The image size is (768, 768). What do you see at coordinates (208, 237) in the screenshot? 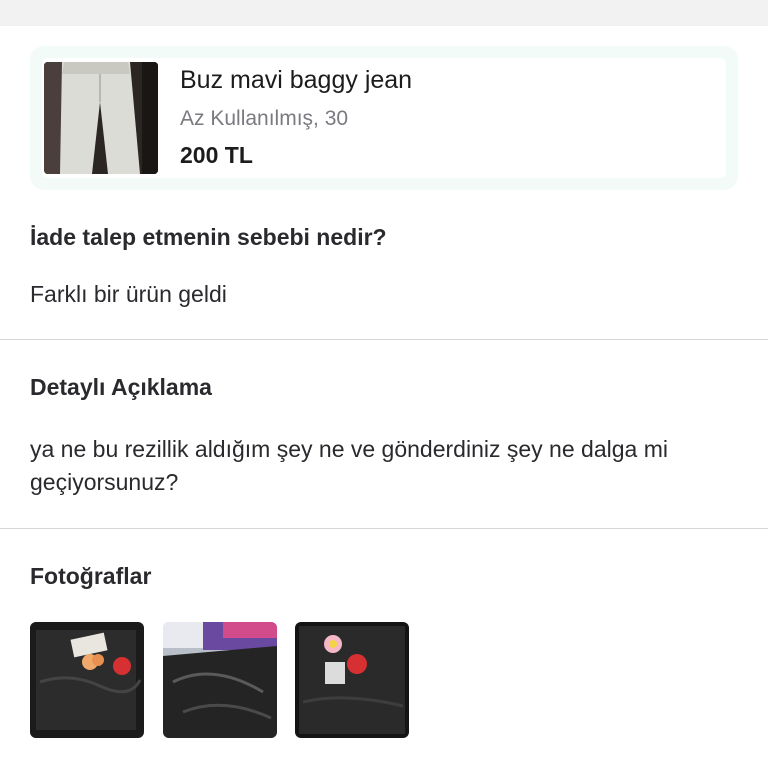
I see `return-reason-label: İade talep etmenin sebebi nedir?` at bounding box center [208, 237].